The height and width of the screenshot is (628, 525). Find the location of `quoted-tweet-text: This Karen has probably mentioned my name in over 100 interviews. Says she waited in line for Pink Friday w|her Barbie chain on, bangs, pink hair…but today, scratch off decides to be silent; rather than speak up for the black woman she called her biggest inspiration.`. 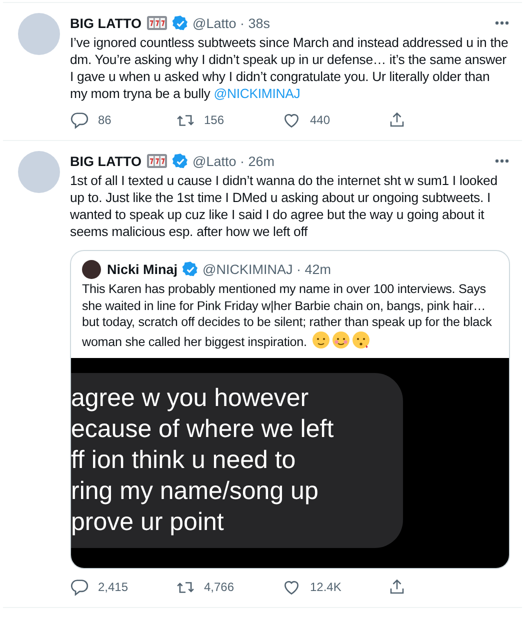

quoted-tweet-text: This Karen has probably mentioned my name in over 100 interviews. Says she waited in line for Pink Friday w|her Barbie chain on, bangs, pink hair…but today, scratch off decides to be silent; rather than speak up for the black woman she called her biggest inspiration. is located at coordinates (287, 315).